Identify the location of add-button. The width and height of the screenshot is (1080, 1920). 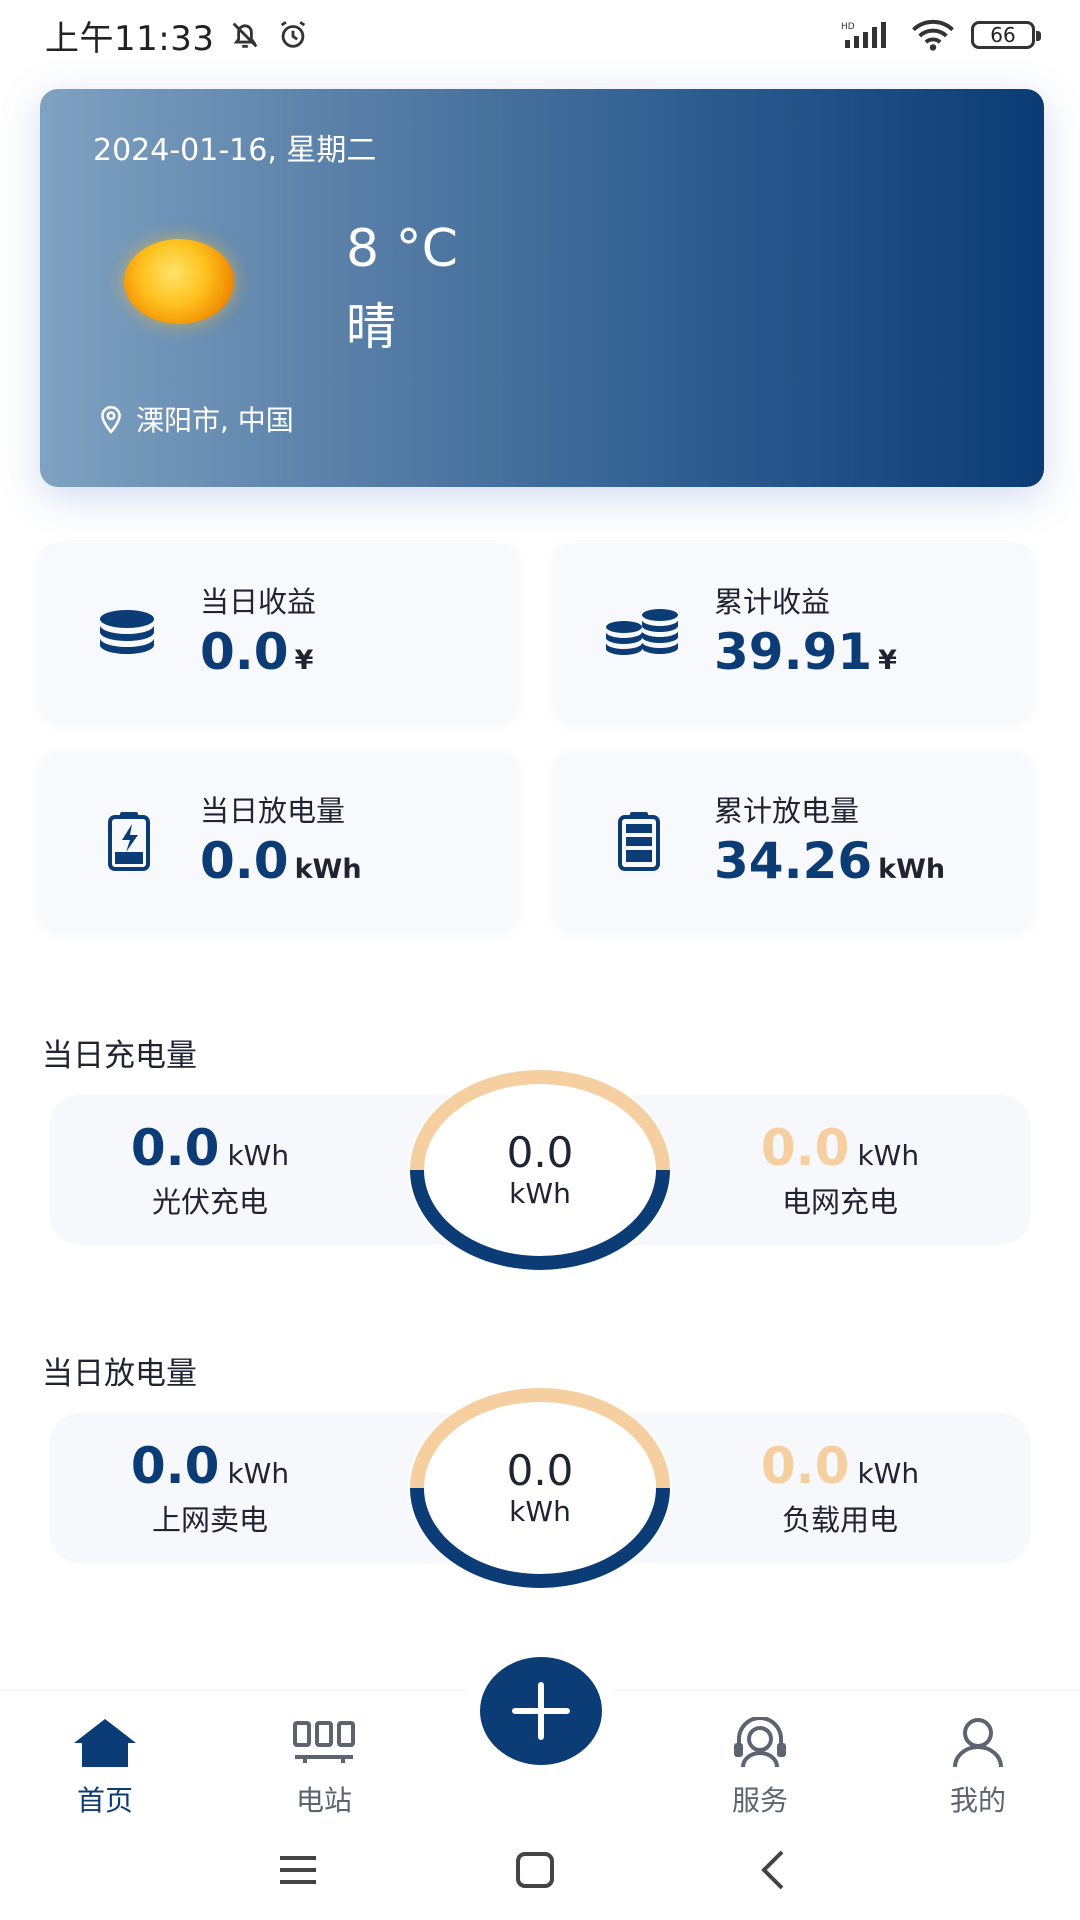
(541, 1711).